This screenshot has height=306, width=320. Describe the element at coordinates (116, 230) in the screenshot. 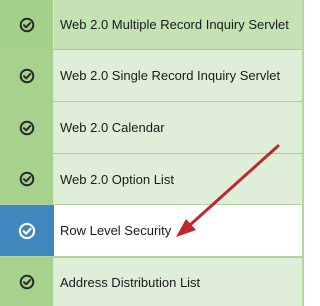

I see `list-item-label: Row Level Security` at that location.